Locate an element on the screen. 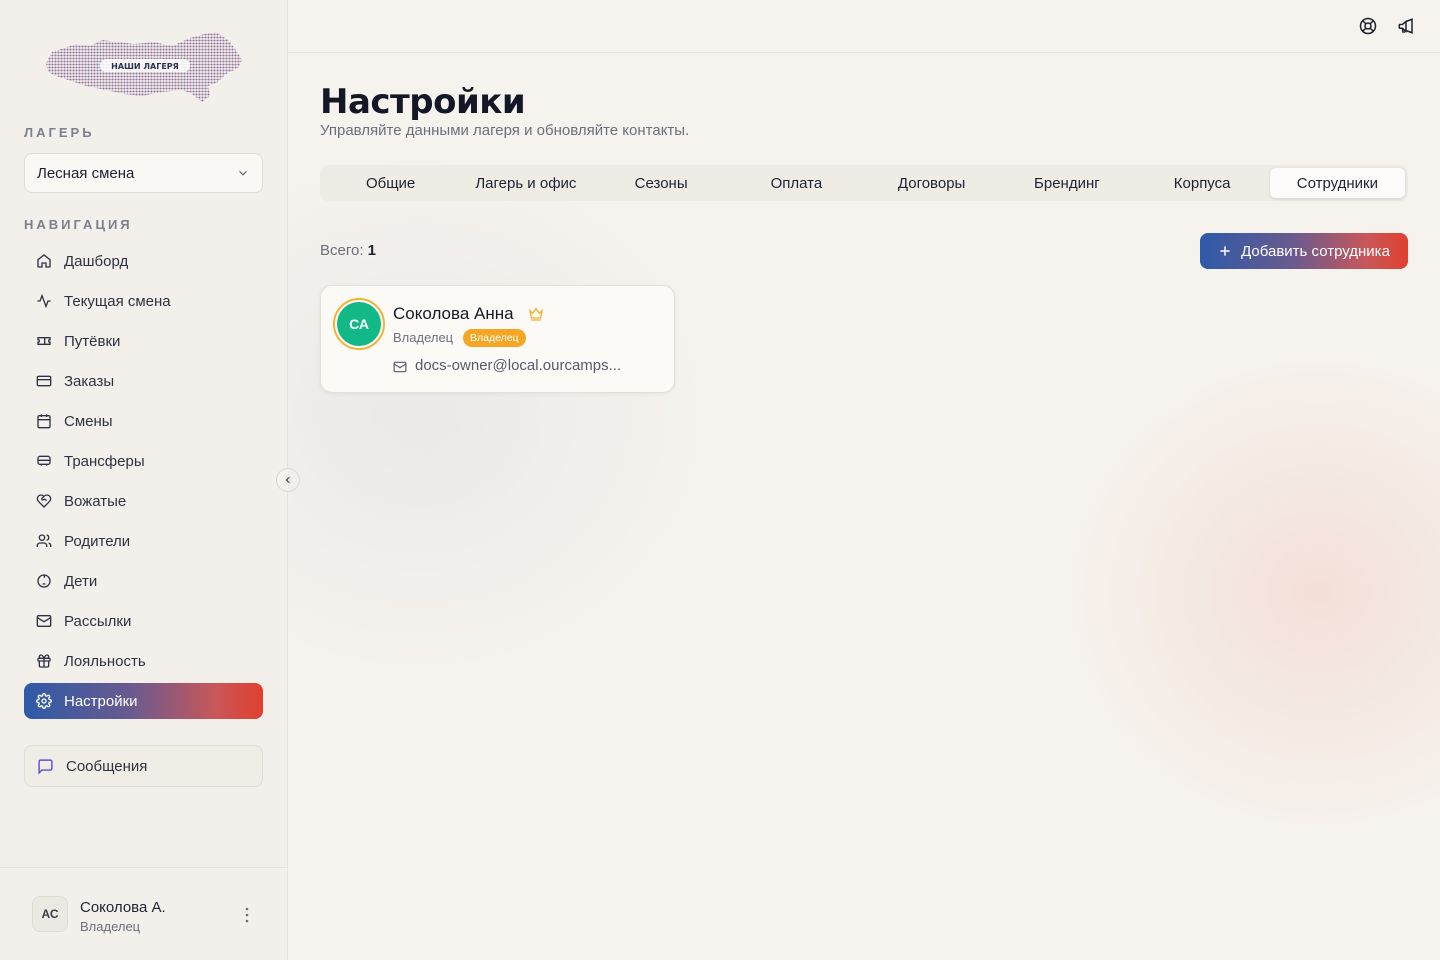 This screenshot has height=960, width=1440. svg-text: НАШИ ЛАГЕРЯ is located at coordinates (145, 66).